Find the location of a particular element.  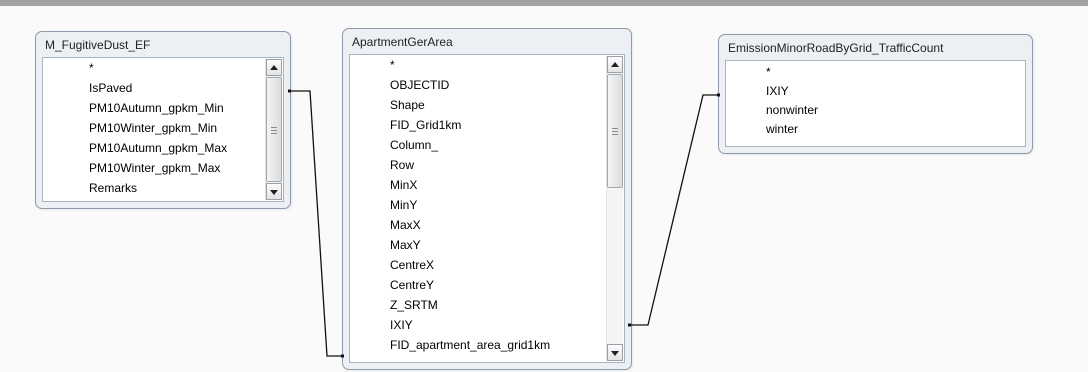

relationship-line-apartment-emission is located at coordinates (674, 210).